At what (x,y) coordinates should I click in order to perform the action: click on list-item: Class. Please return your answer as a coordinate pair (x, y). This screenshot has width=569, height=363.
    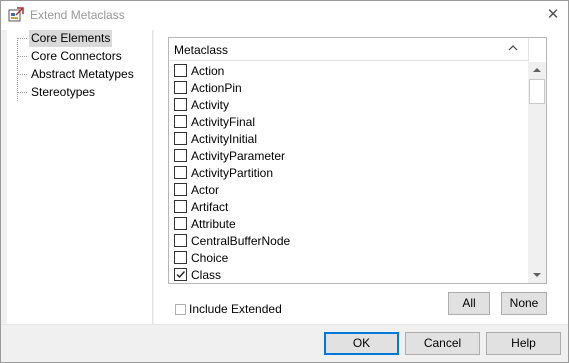
    Looking at the image, I should click on (348, 274).